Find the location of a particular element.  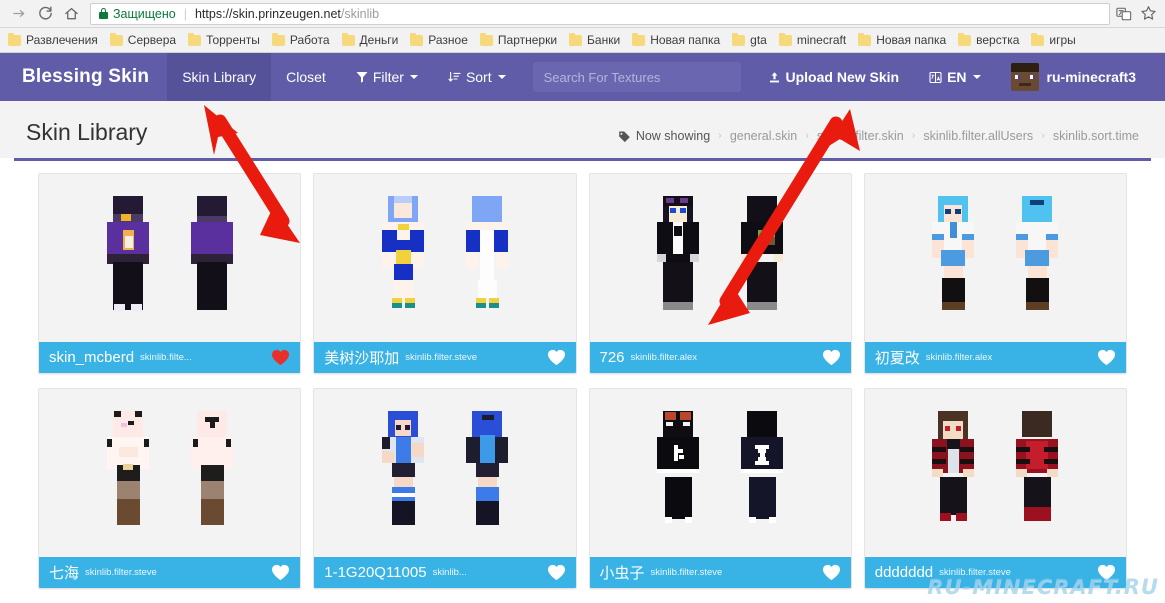

skin-card: 七海 skinlib.filter.steve is located at coordinates (170, 488).